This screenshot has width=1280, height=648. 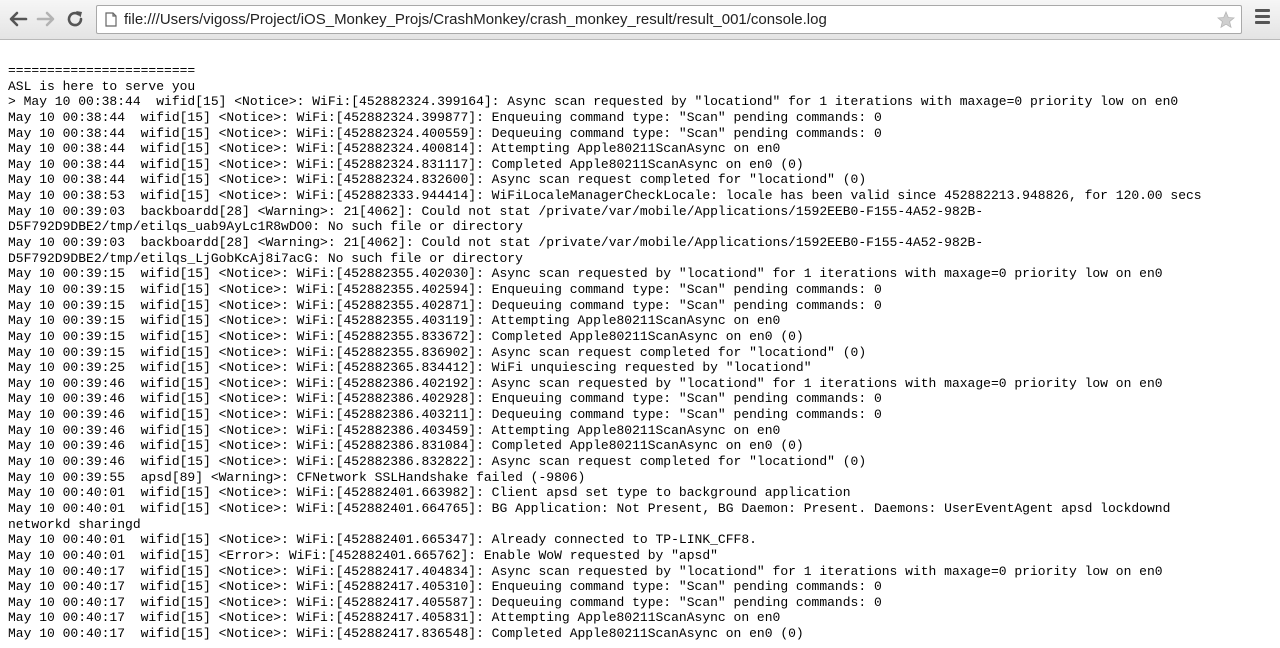 I want to click on page-icon, so click(x=111, y=19).